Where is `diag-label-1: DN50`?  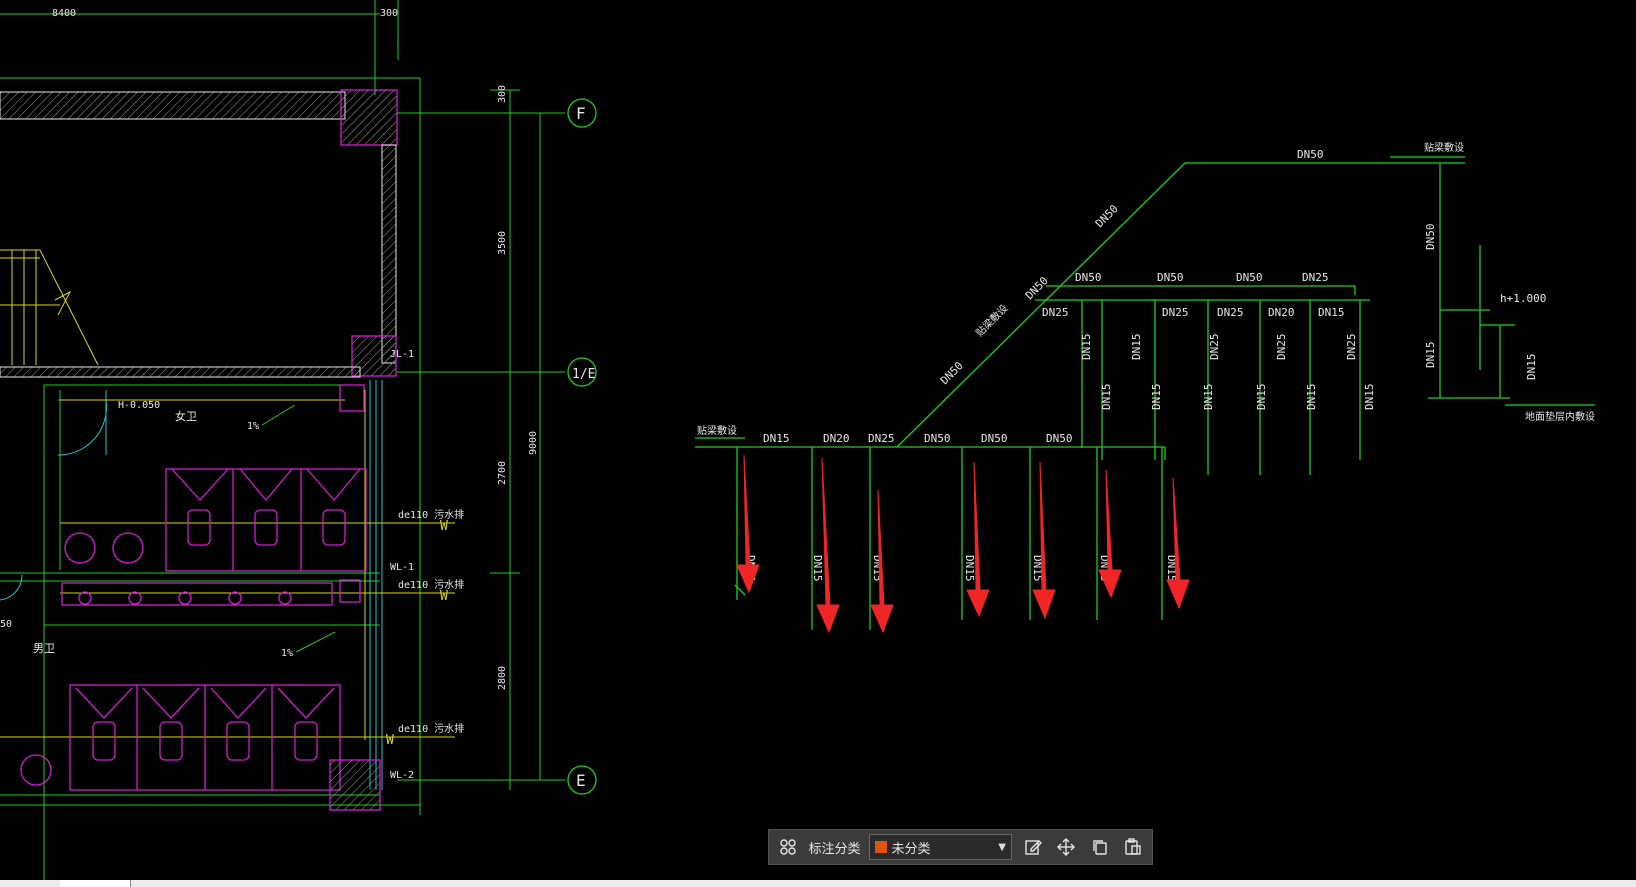 diag-label-1: DN50 is located at coordinates (1107, 216).